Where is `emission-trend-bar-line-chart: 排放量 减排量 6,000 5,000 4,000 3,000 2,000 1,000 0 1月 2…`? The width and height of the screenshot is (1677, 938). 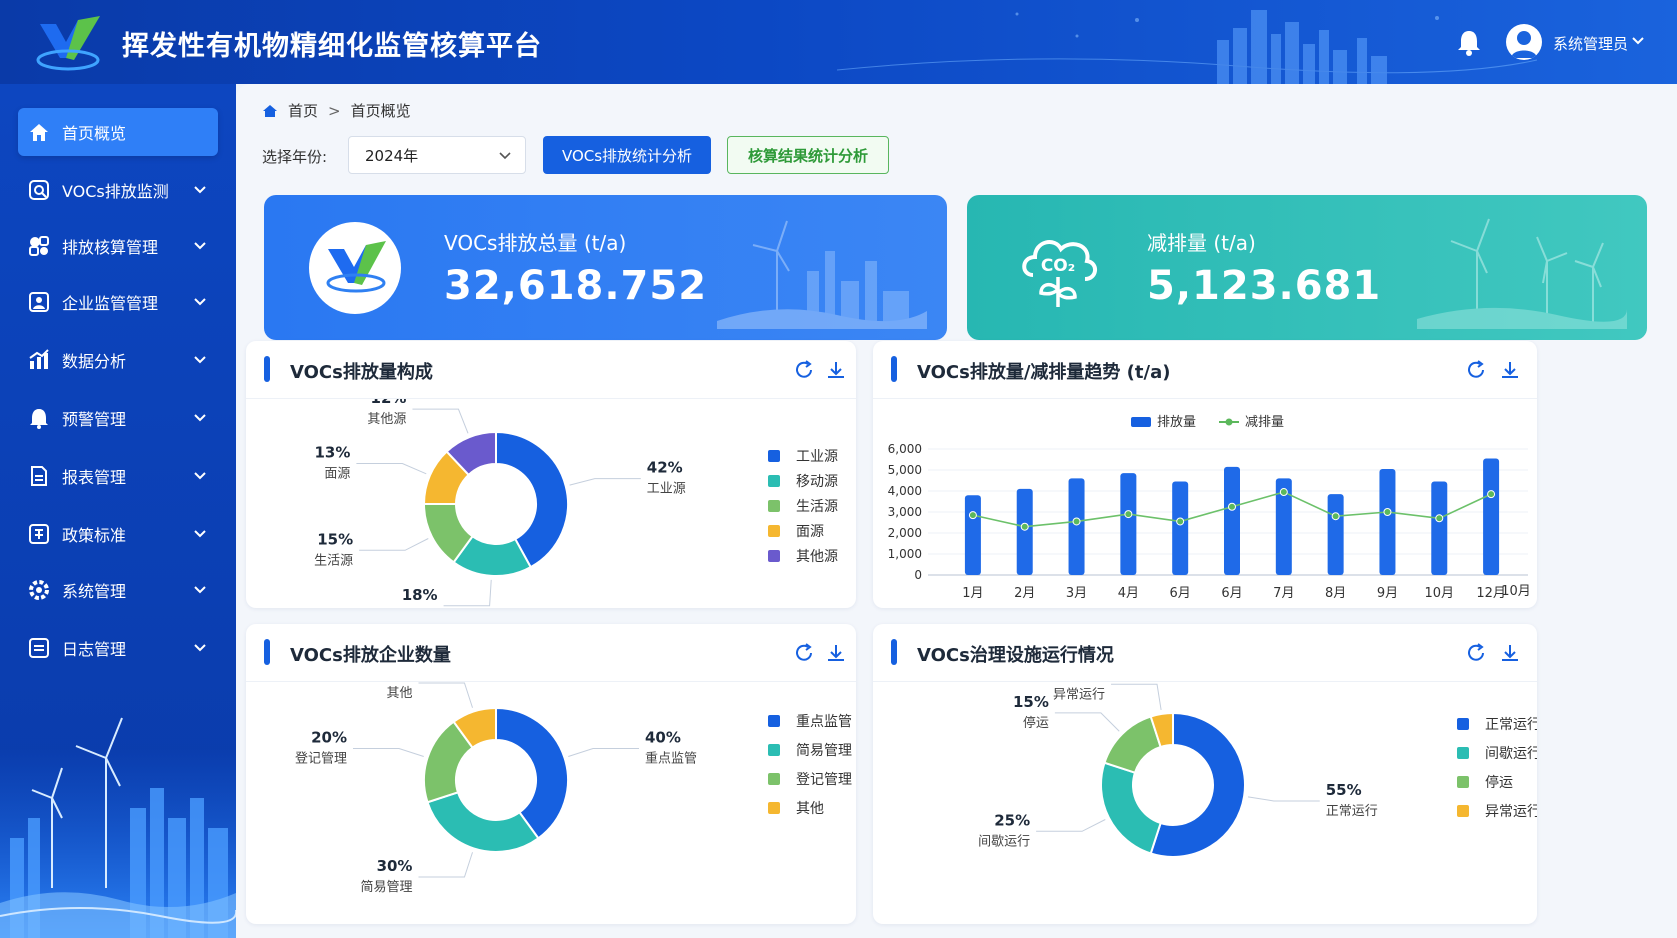 emission-trend-bar-line-chart: 排放量 减排量 6,000 5,000 4,000 3,000 2,000 1,000 0 1月 2… is located at coordinates (1209, 508).